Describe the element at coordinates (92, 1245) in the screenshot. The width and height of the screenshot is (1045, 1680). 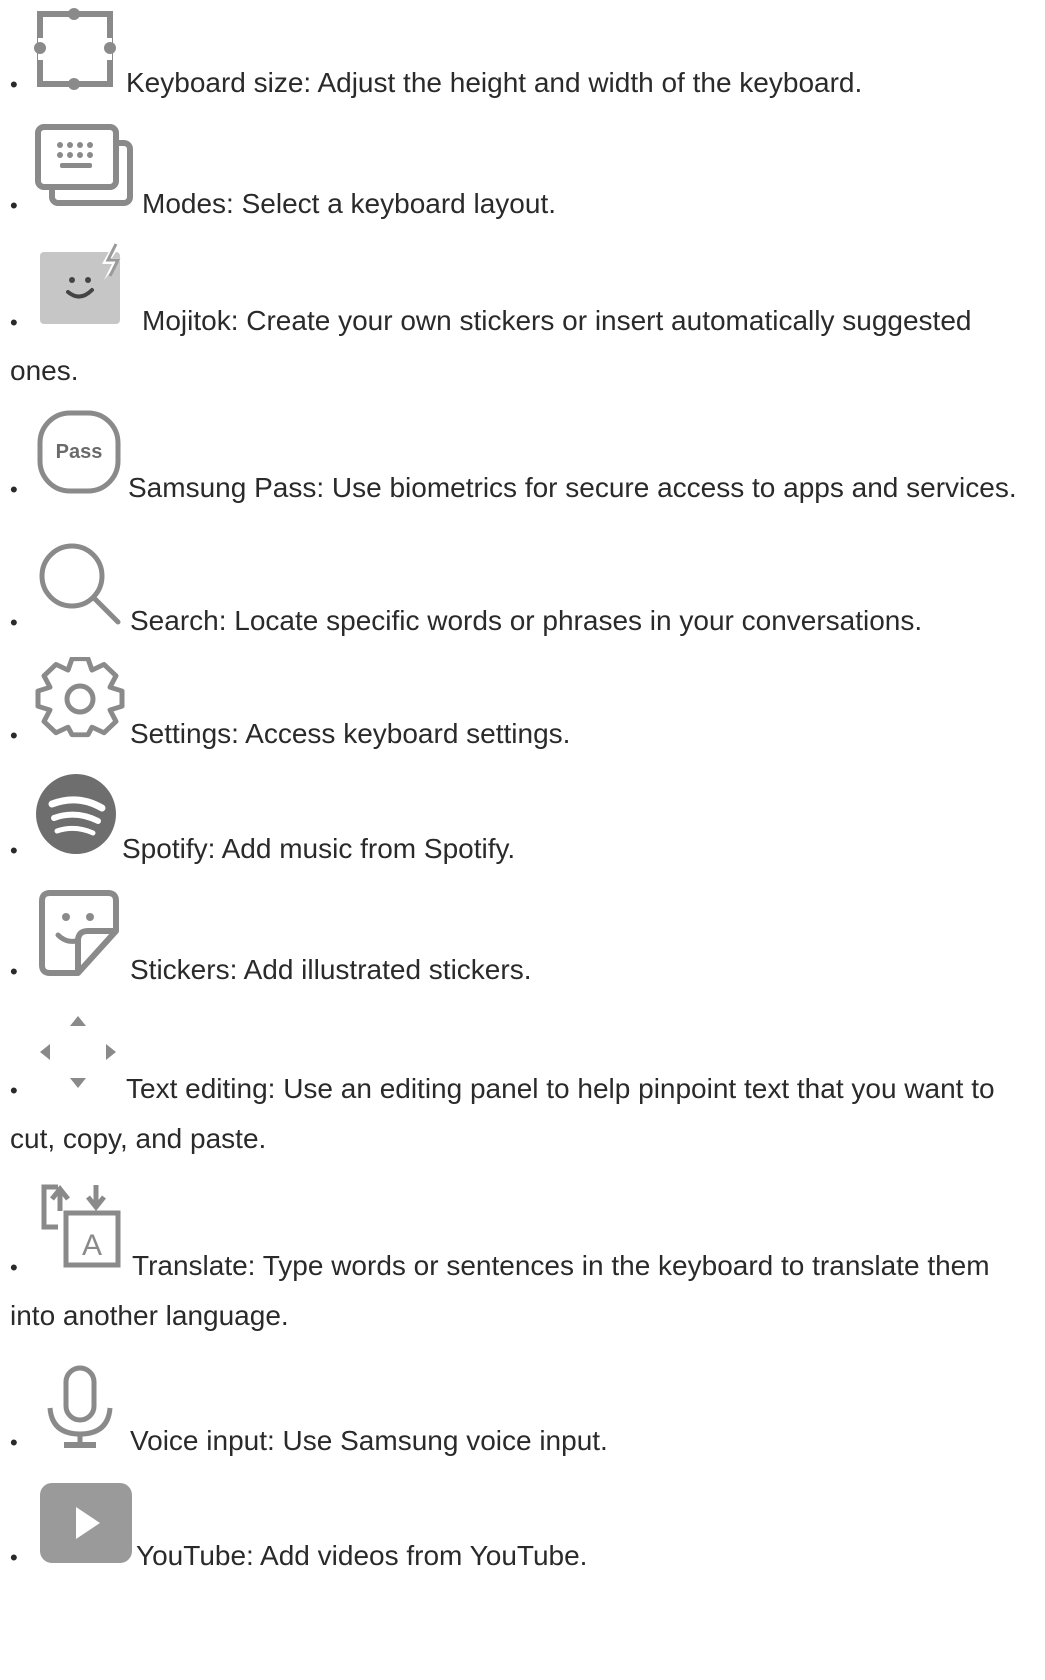
I see `translate-icon-label: A` at that location.